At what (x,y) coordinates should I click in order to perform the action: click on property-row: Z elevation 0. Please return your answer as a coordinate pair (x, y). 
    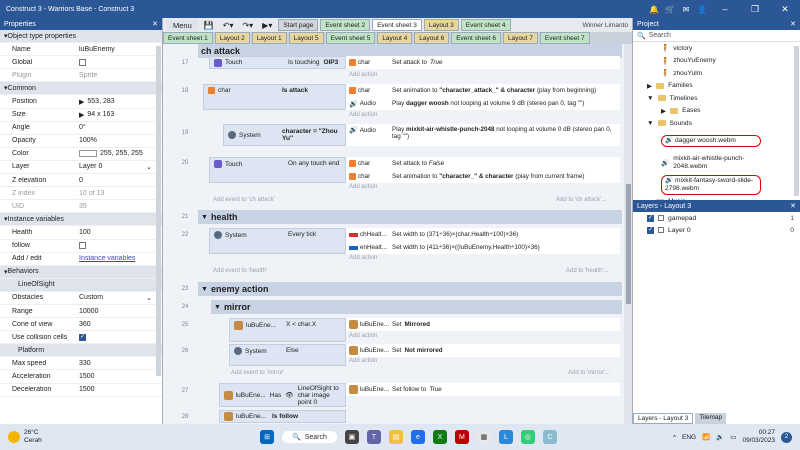
    Looking at the image, I should click on (81, 181).